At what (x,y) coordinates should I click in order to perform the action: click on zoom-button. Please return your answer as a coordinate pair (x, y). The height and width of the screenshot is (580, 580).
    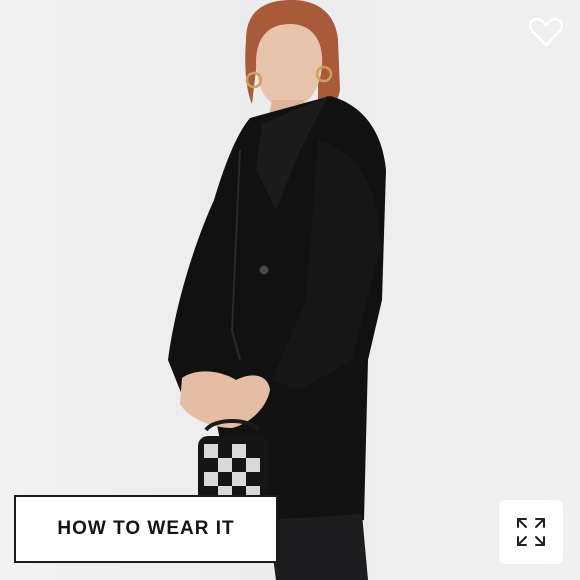
    Looking at the image, I should click on (531, 532).